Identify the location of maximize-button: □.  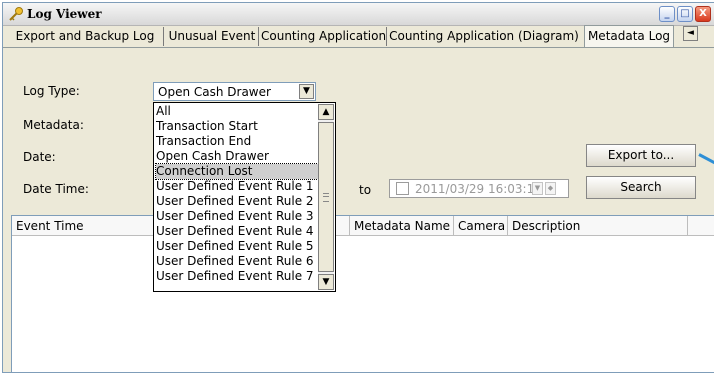
(685, 14).